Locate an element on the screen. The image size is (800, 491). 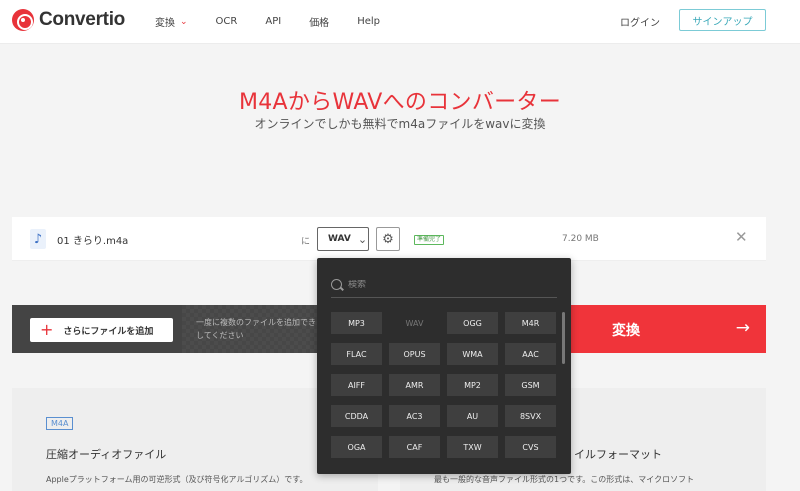
login-link: ログイン is located at coordinates (640, 21).